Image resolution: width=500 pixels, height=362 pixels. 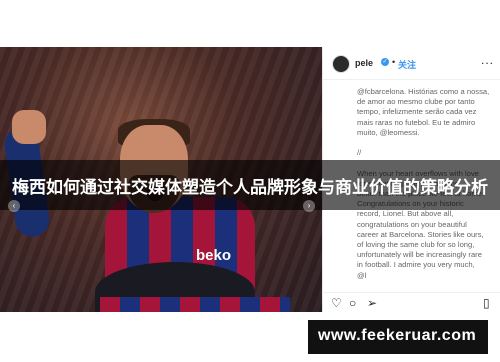 I want to click on chevron-left-icon: ‹, so click(x=14, y=206).